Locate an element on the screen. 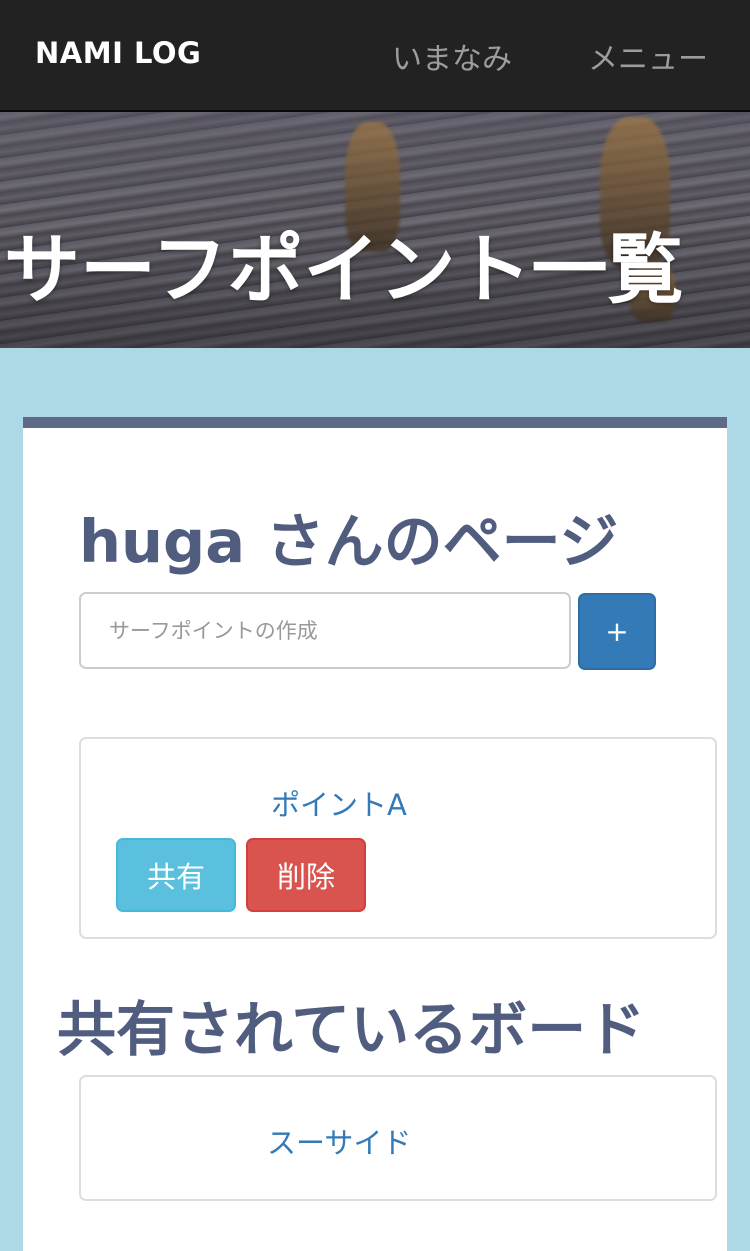  point-link: ポイントA is located at coordinates (339, 803).